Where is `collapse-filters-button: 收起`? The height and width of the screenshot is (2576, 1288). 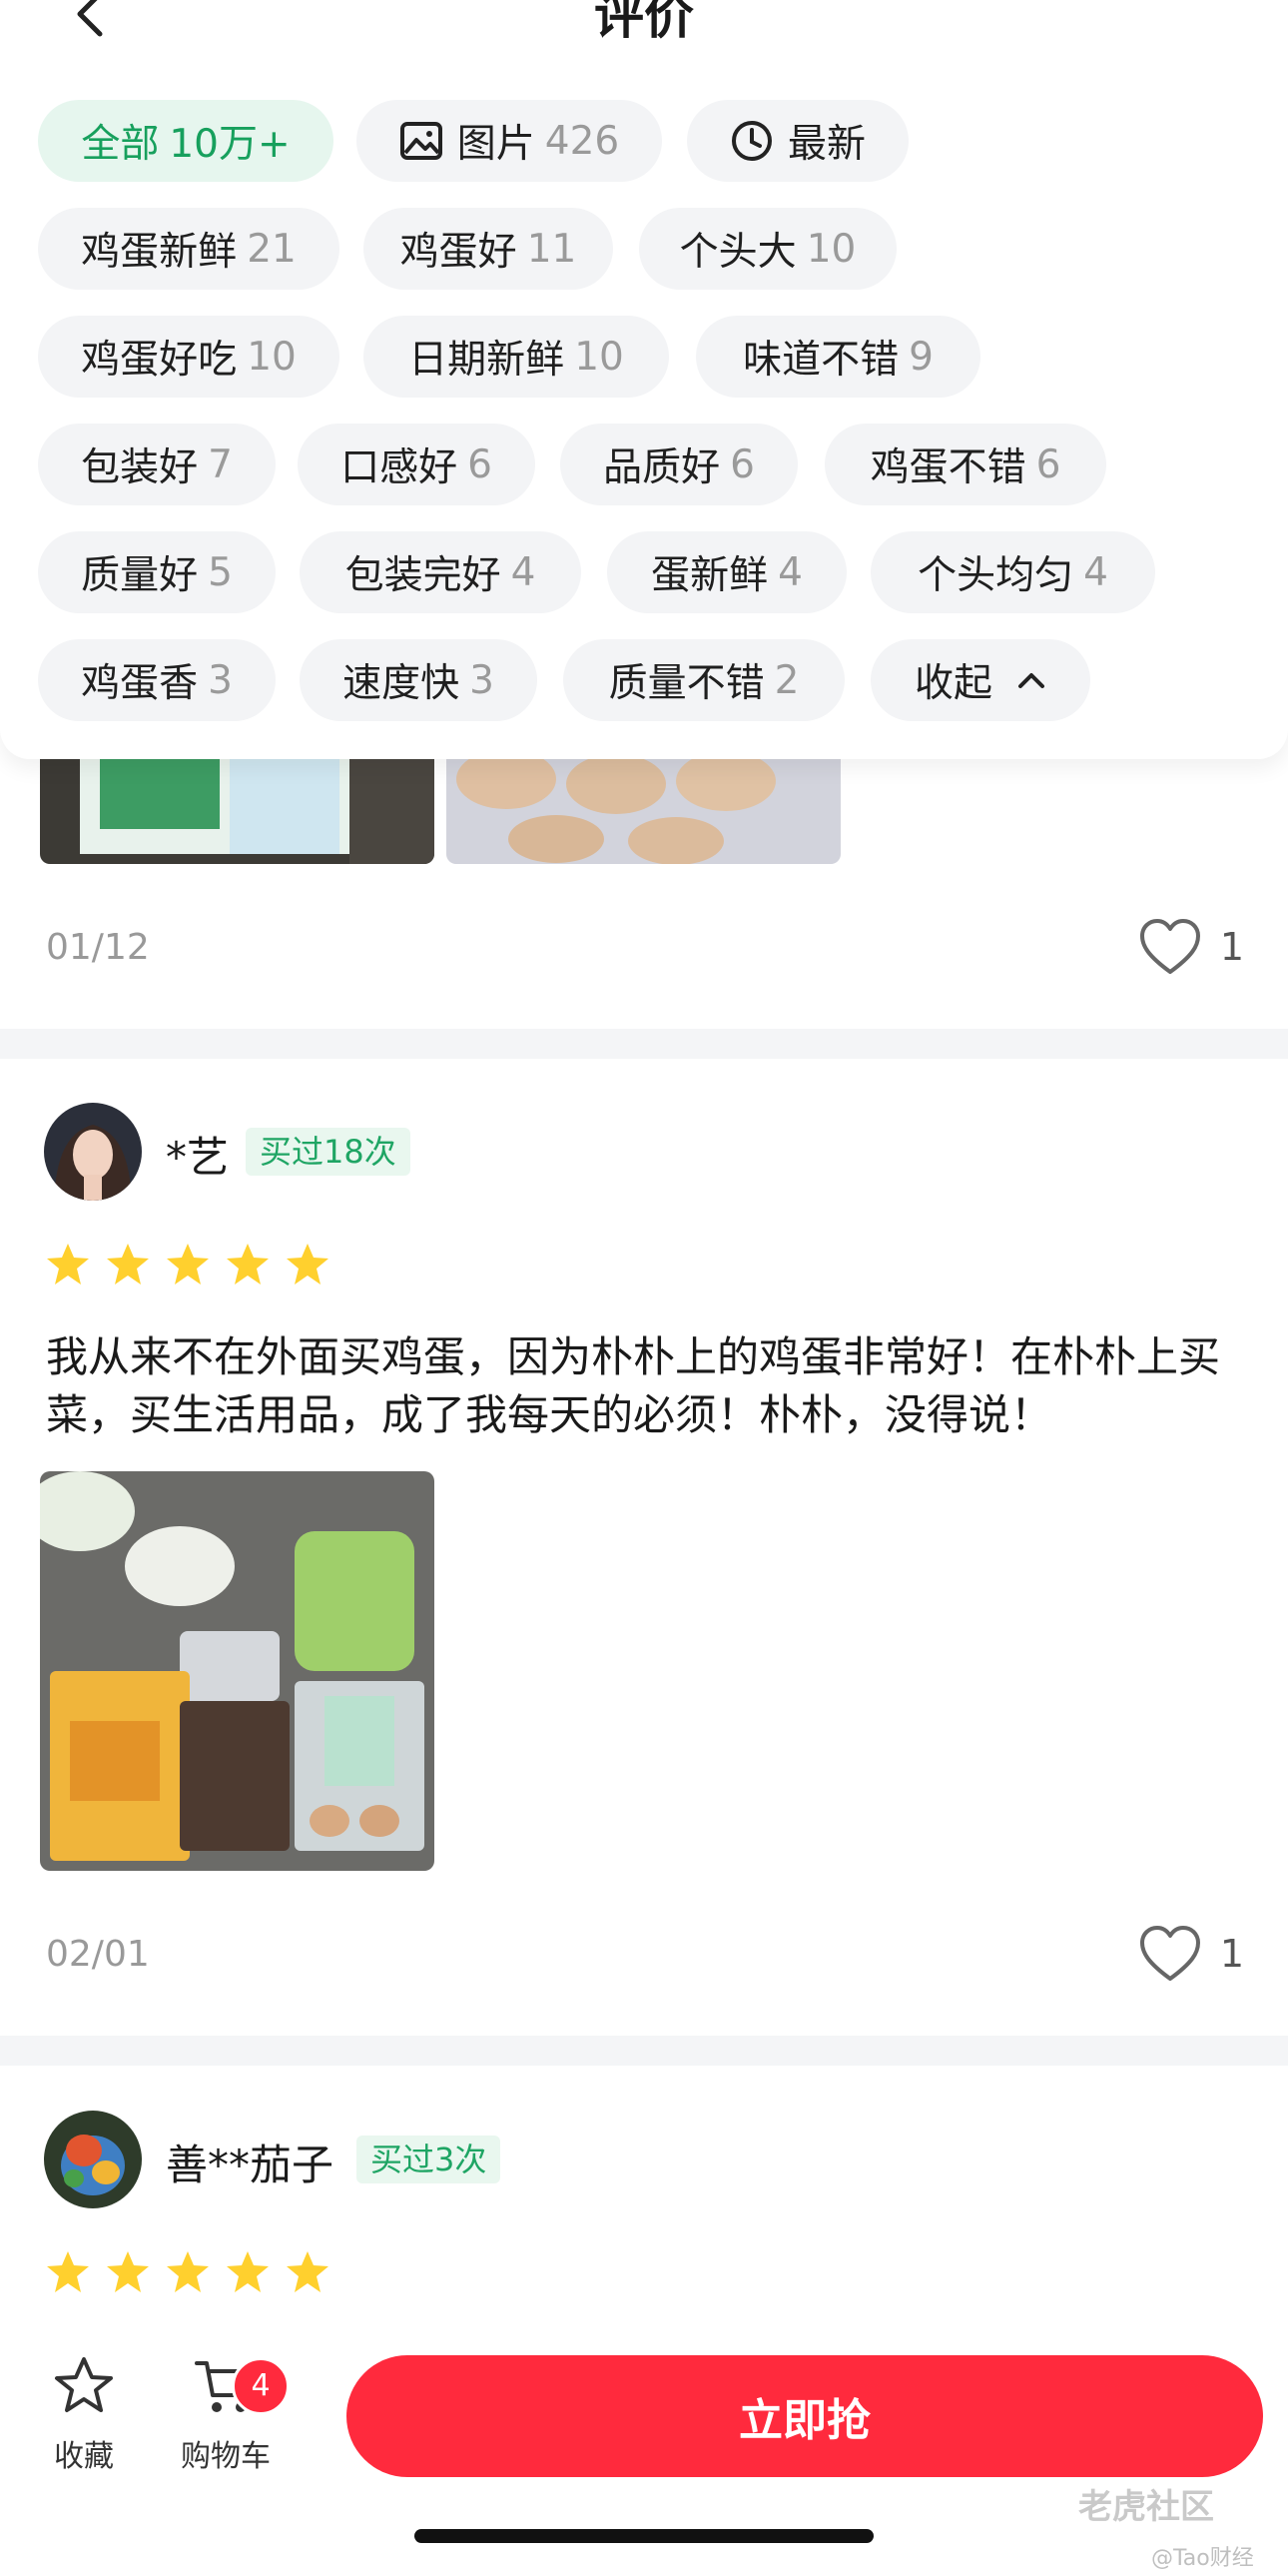 collapse-filters-button: 收起 is located at coordinates (980, 680).